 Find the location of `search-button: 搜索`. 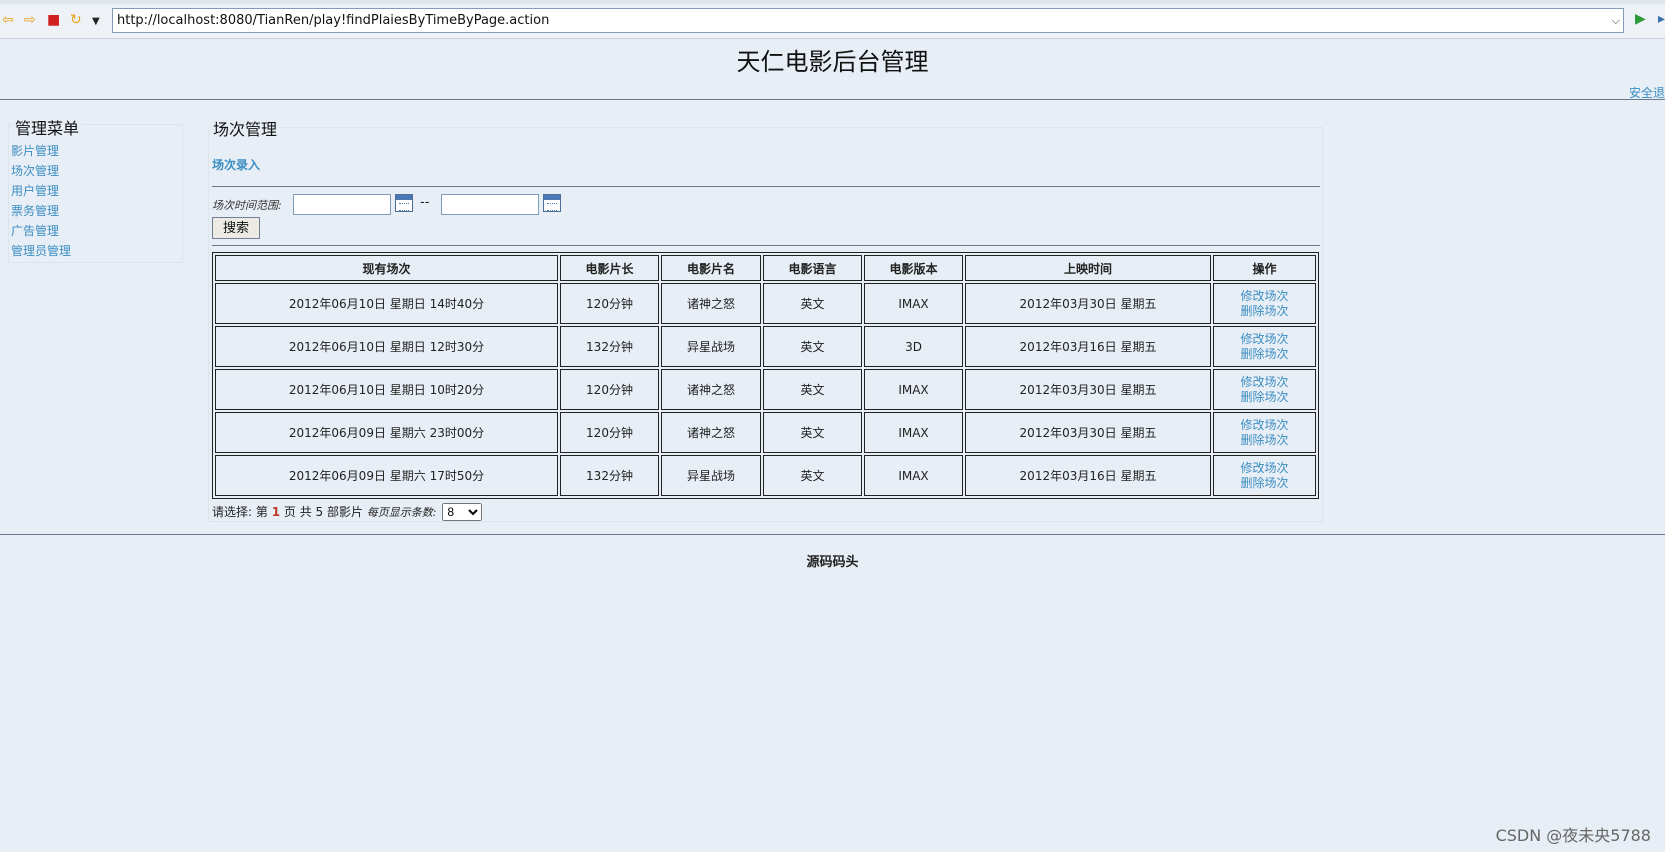

search-button: 搜索 is located at coordinates (236, 228).